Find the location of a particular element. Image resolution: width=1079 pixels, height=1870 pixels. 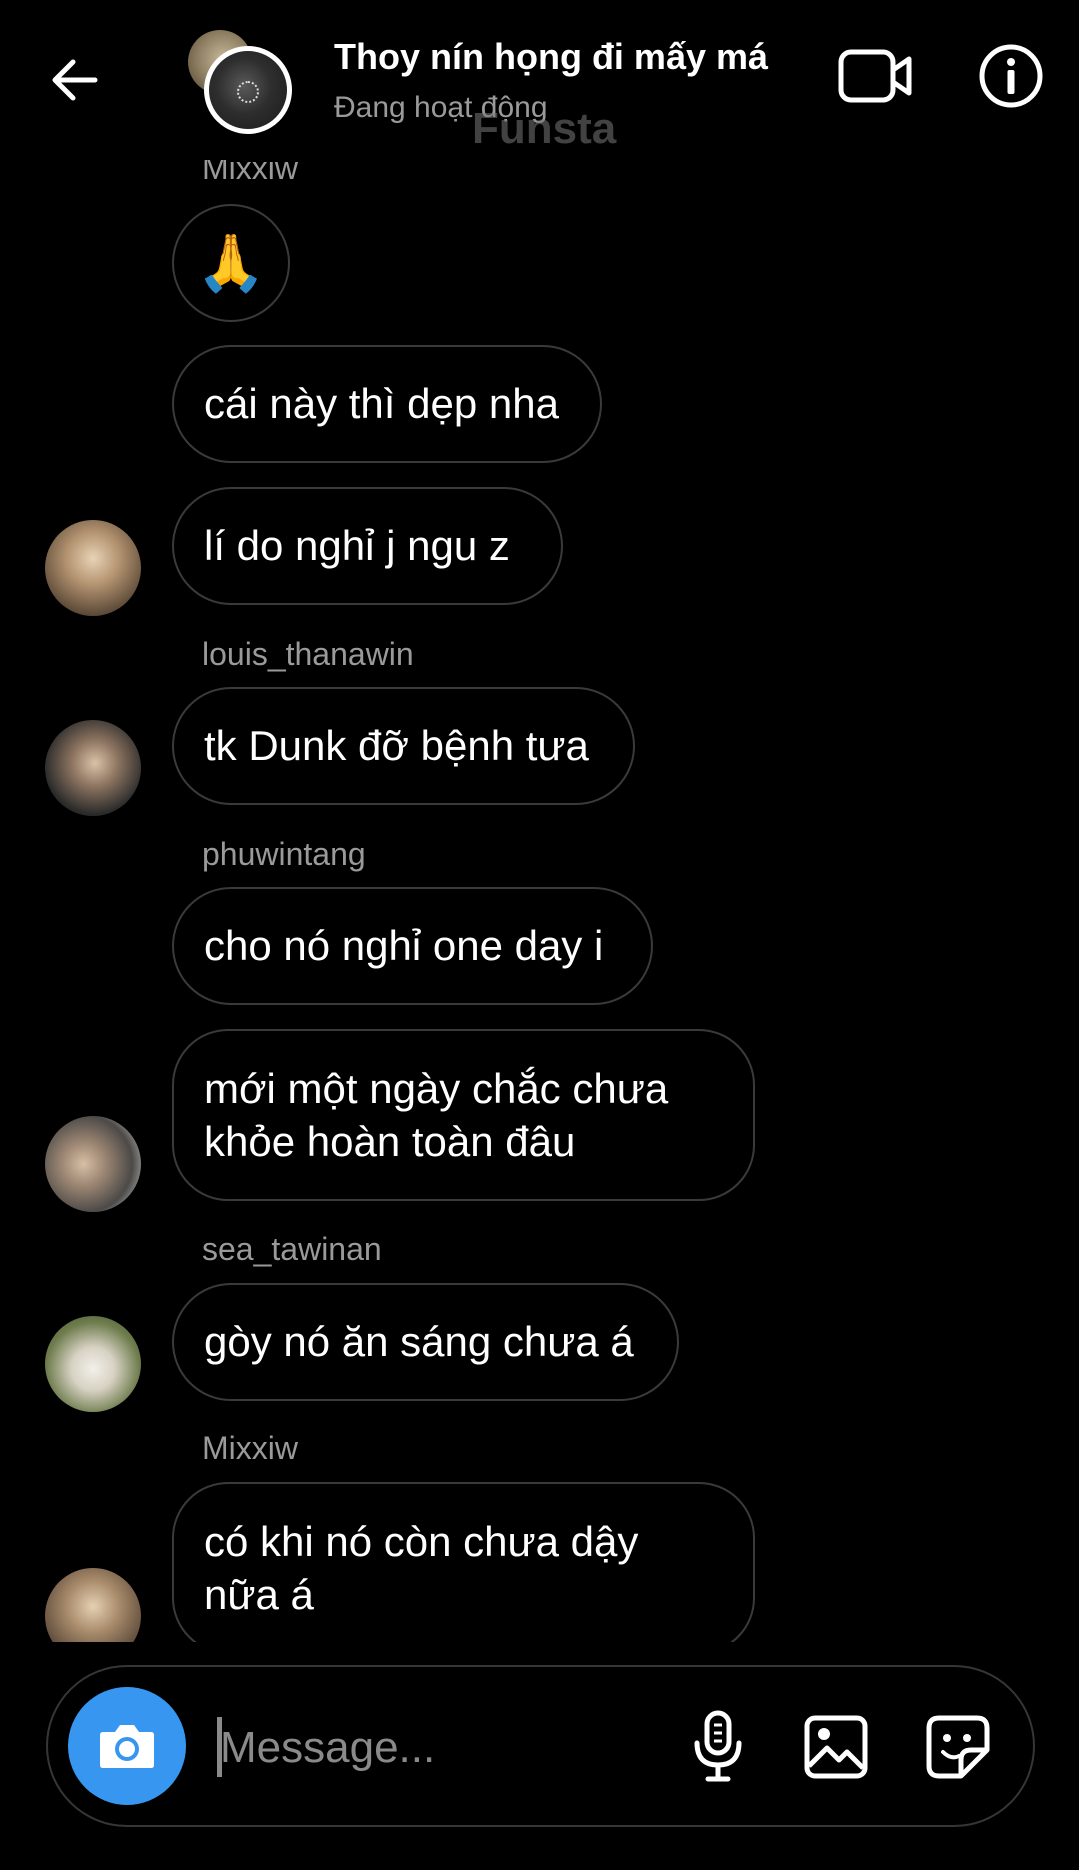

message-bubble: cho nó nghỉ one day i is located at coordinates (412, 946).